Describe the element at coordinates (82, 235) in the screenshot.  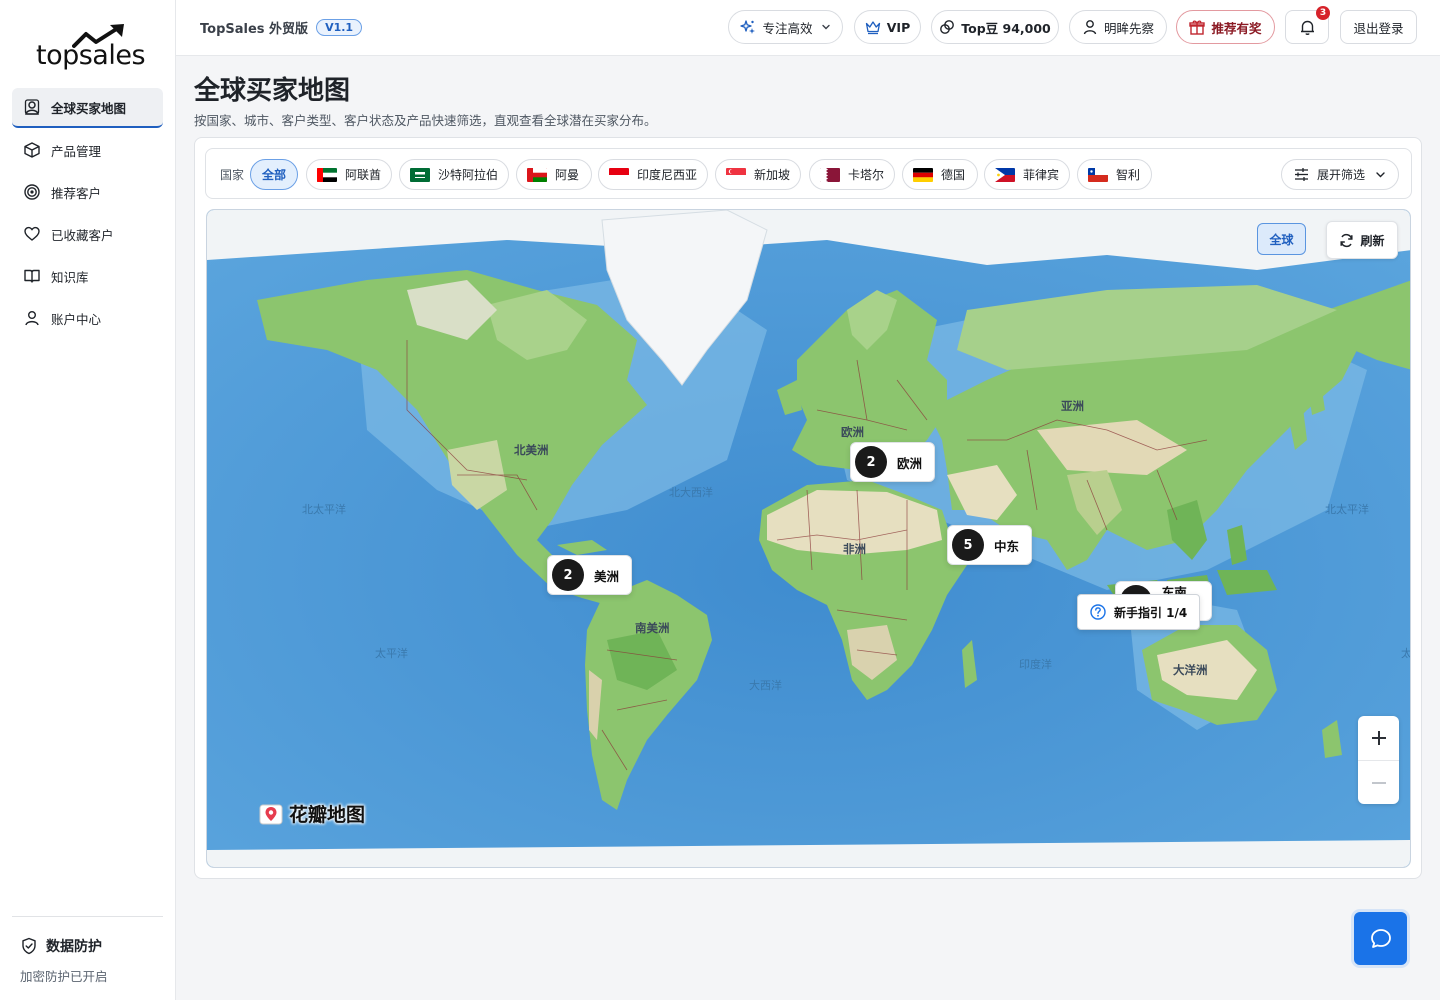
I see `sidebar-item-label: 已收藏客户` at that location.